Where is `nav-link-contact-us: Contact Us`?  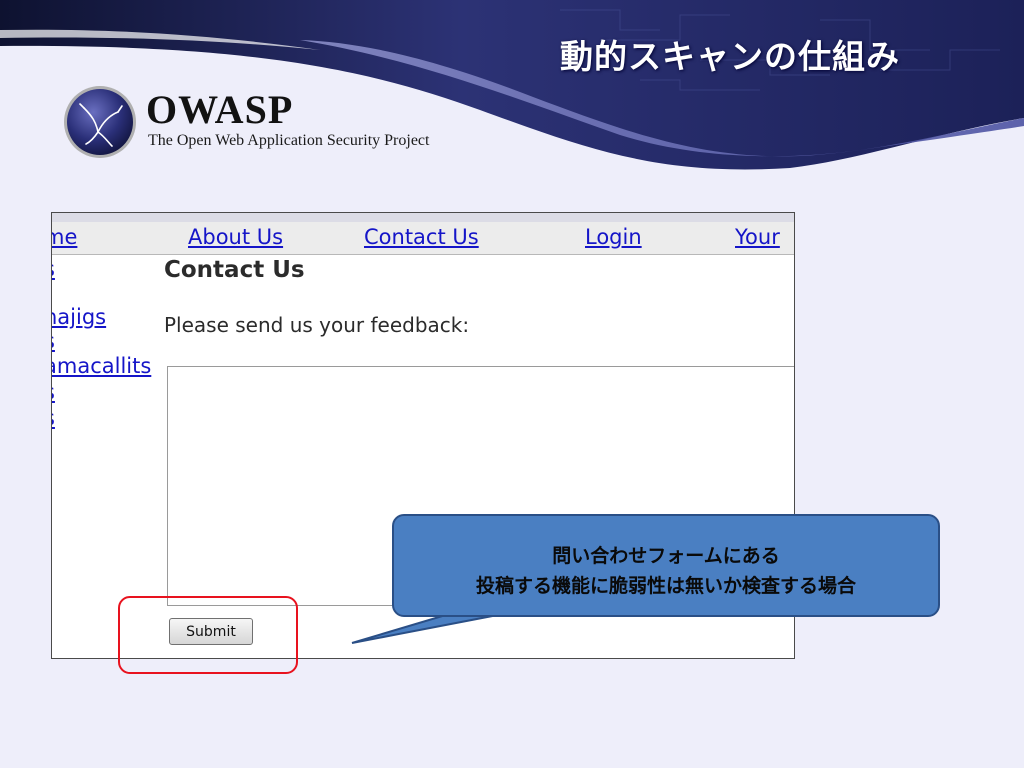
nav-link-contact-us: Contact Us is located at coordinates (421, 237).